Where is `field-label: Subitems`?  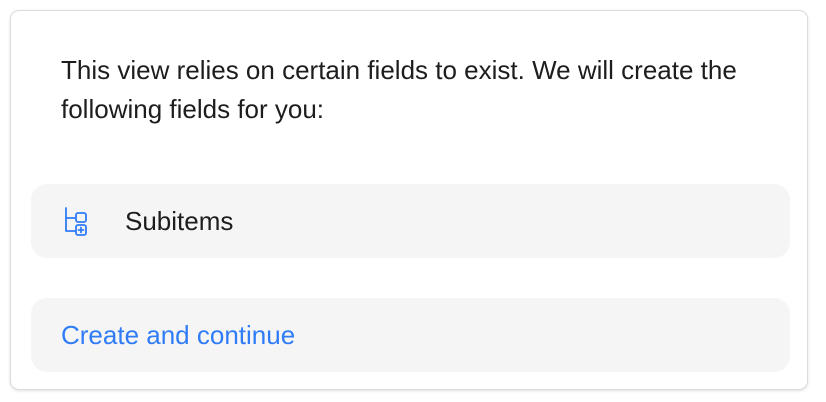
field-label: Subitems is located at coordinates (179, 221).